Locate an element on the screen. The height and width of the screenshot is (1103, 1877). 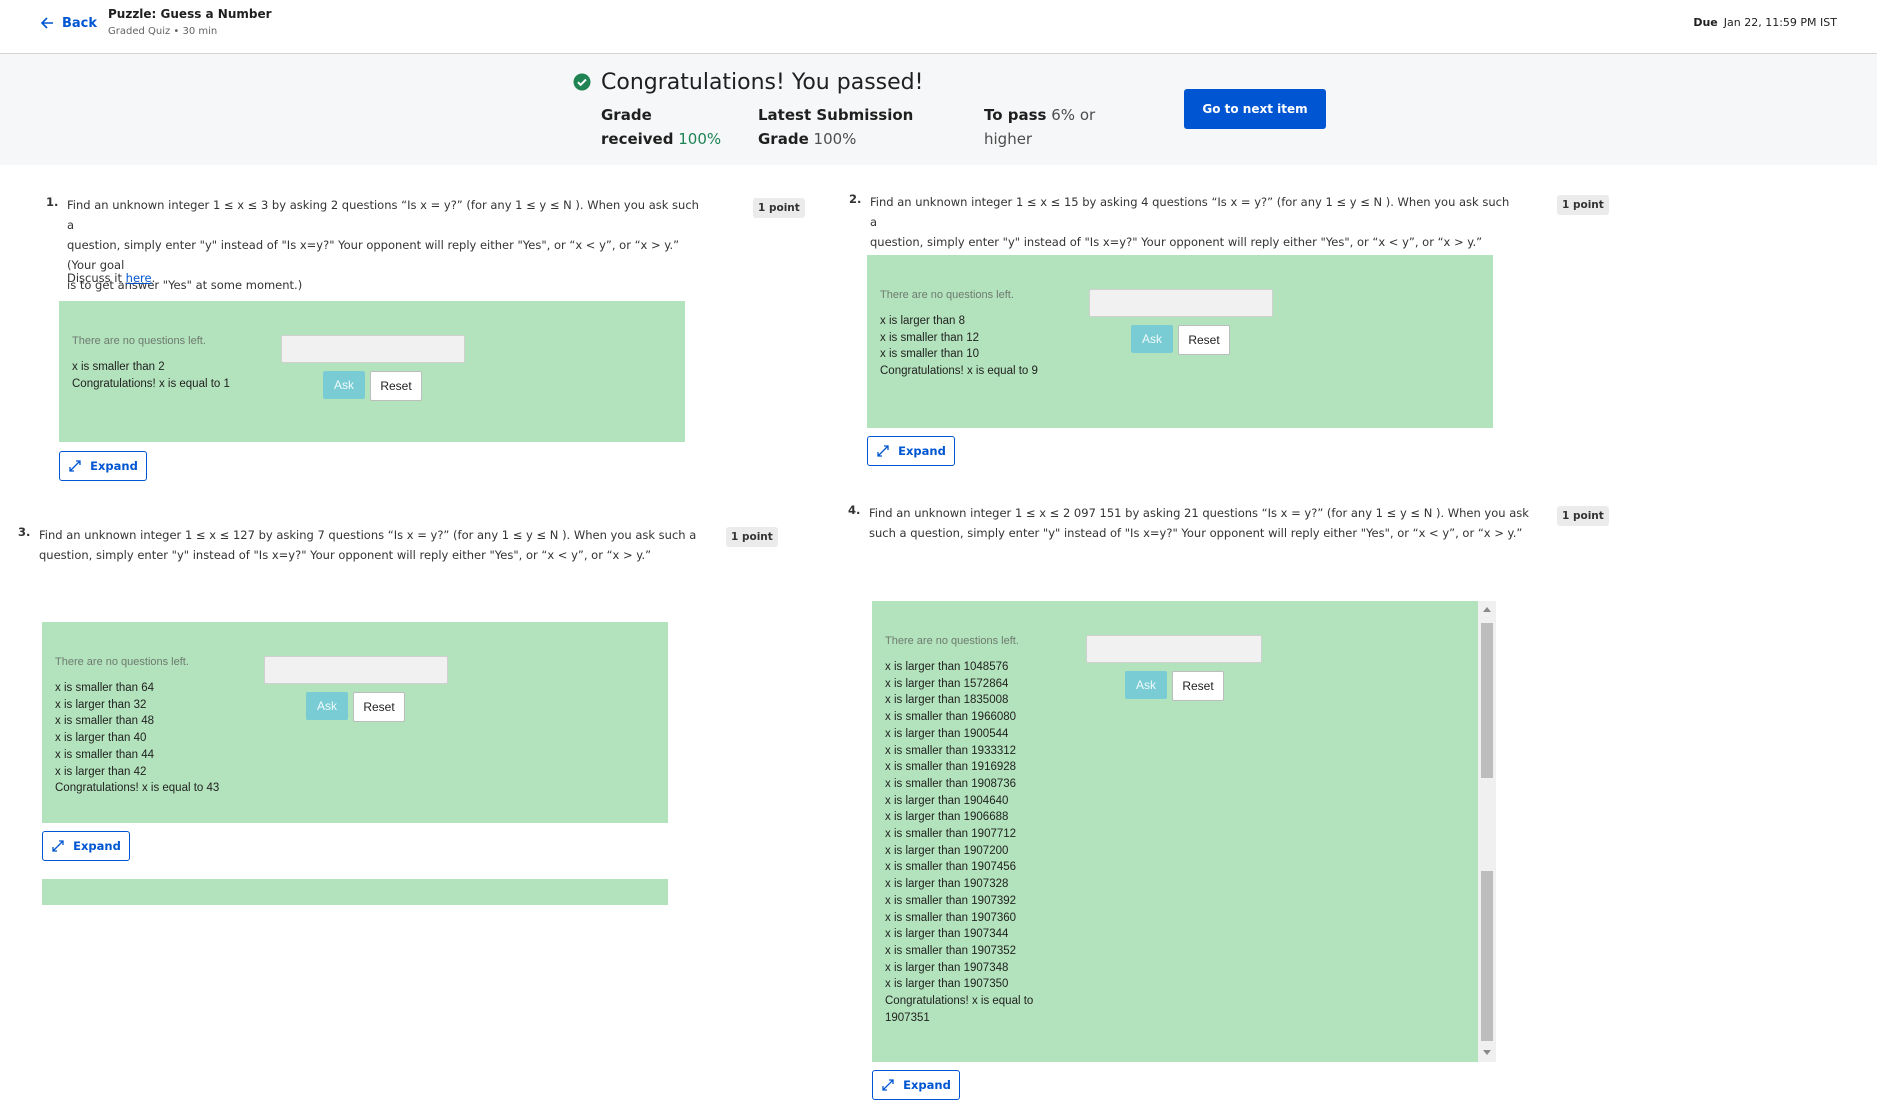
back-button: Back is located at coordinates (67, 23).